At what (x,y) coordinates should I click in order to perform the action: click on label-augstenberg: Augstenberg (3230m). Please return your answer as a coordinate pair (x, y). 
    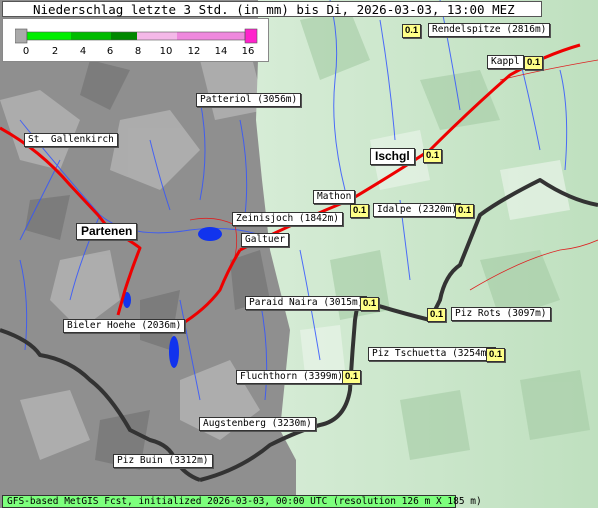
    Looking at the image, I should click on (257, 424).